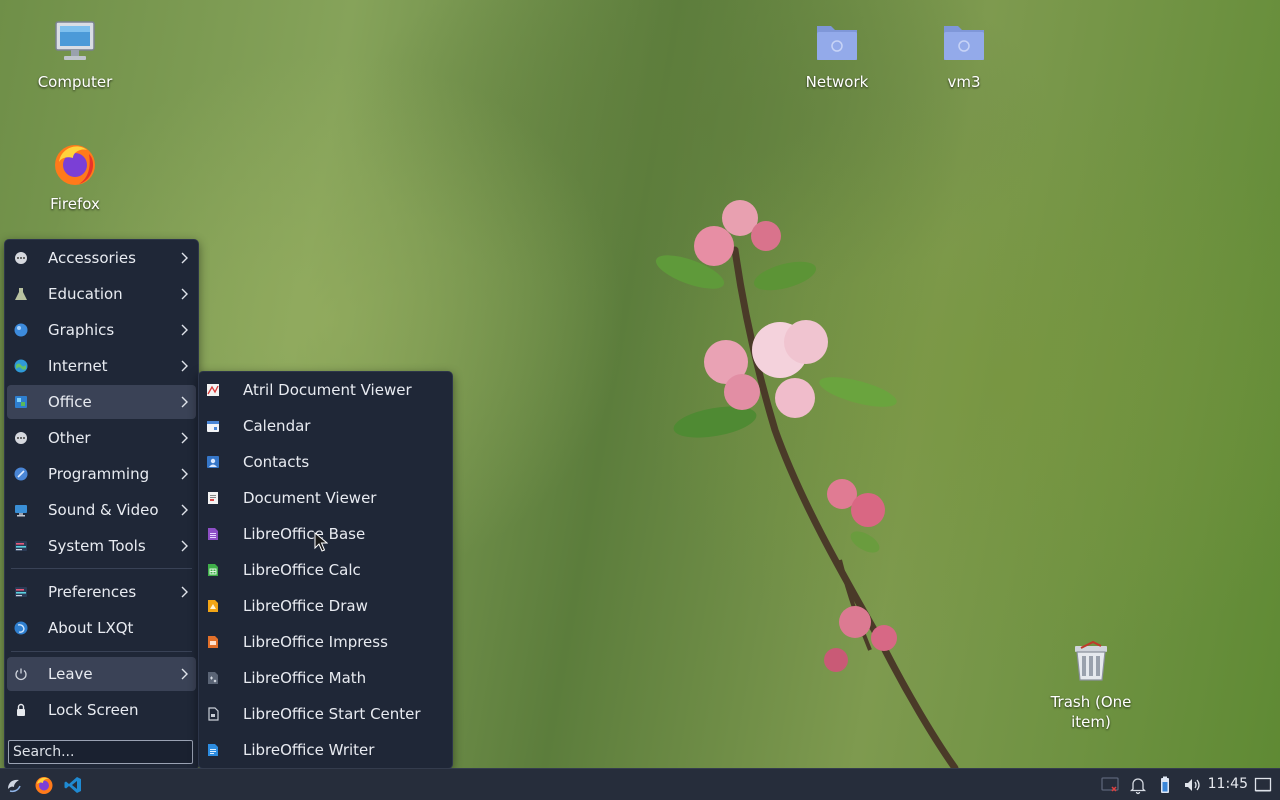 This screenshot has width=1280, height=800. I want to click on libreoffice-writer-icon, so click(213, 750).